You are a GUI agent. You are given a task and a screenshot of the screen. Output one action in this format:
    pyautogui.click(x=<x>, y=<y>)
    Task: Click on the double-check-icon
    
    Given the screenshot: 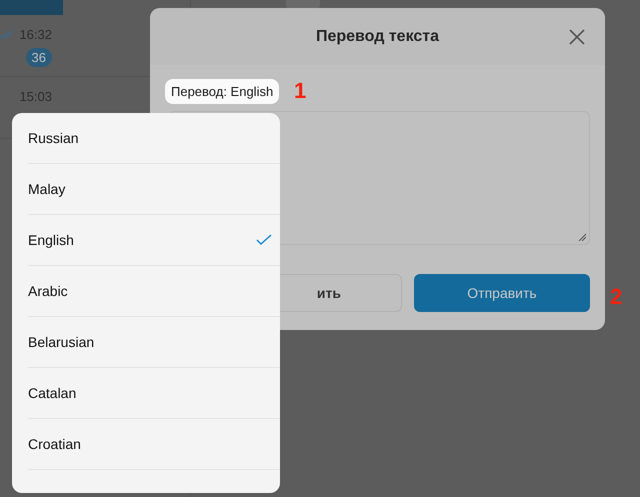 What is the action you would take?
    pyautogui.click(x=8, y=35)
    